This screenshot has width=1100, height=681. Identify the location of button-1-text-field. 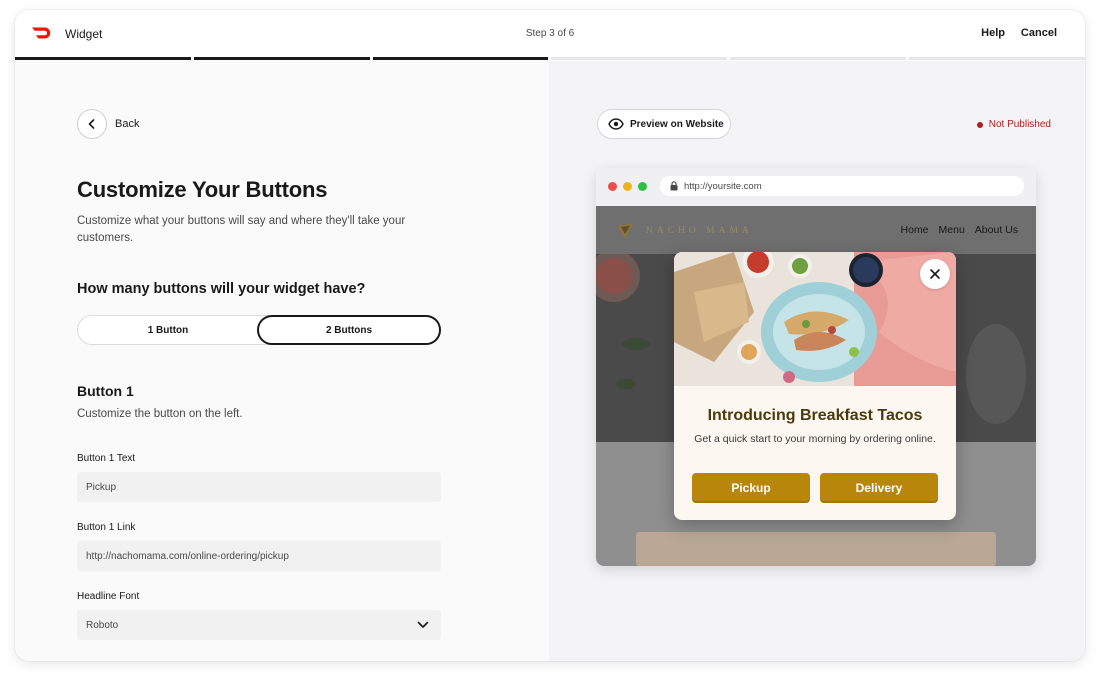
(259, 487).